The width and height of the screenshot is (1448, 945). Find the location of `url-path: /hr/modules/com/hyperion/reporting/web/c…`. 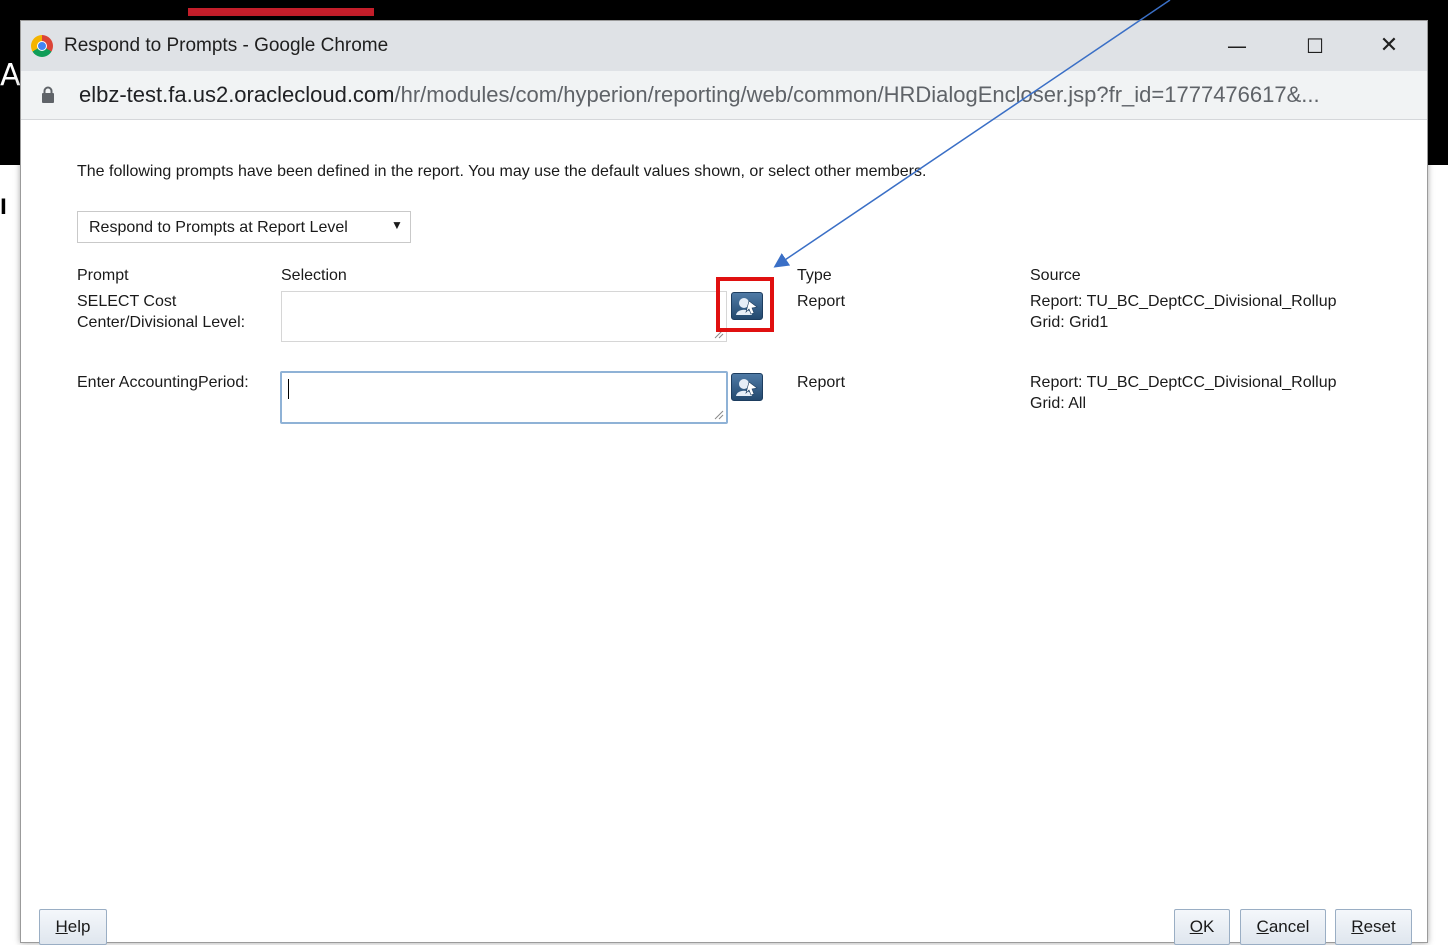

url-path: /hr/modules/com/hyperion/reporting/web/c… is located at coordinates (857, 94).